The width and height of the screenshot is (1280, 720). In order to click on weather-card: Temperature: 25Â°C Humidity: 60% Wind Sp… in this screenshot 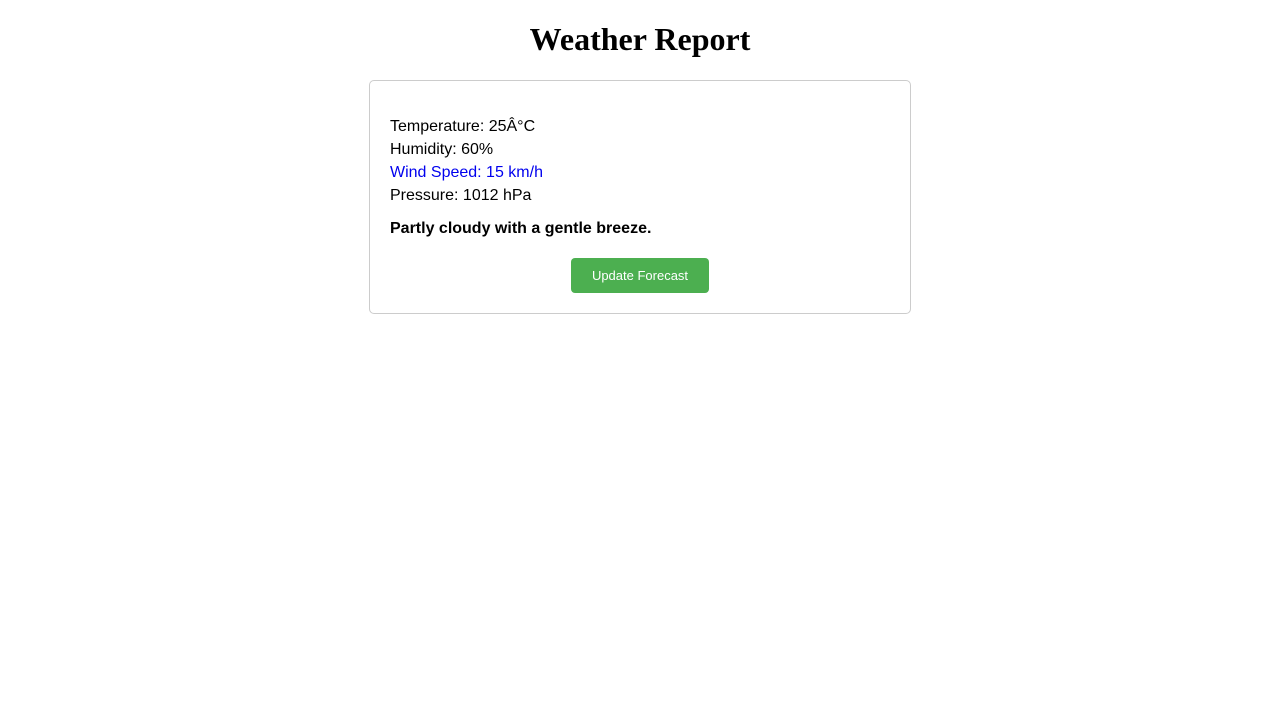, I will do `click(640, 197)`.